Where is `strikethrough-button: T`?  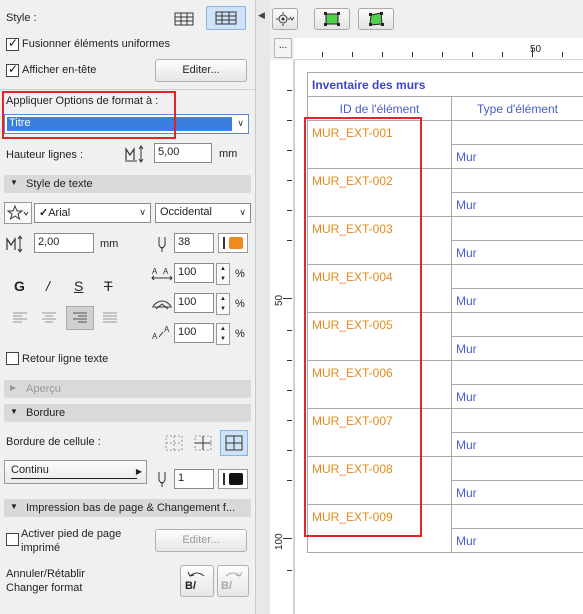
strikethrough-button: T is located at coordinates (108, 286).